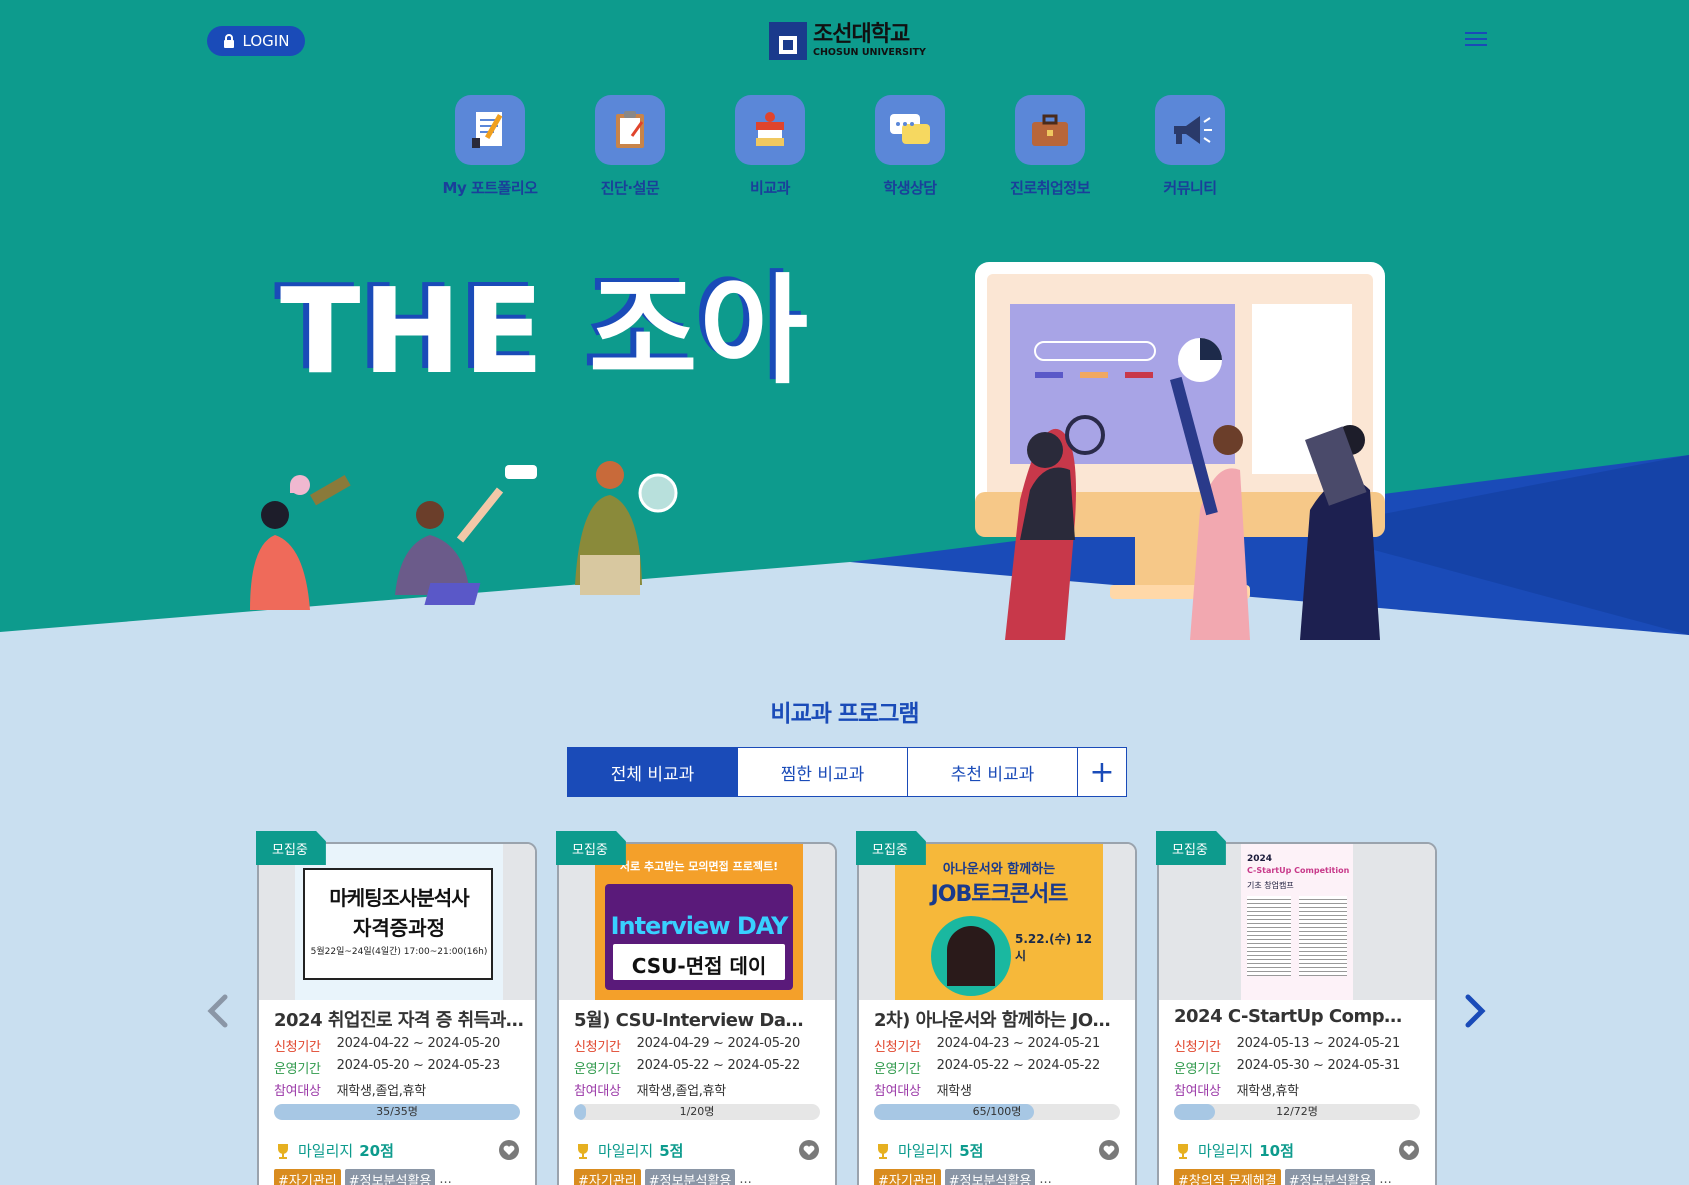 Image resolution: width=1689 pixels, height=1185 pixels. What do you see at coordinates (699, 926) in the screenshot?
I see `poster-line2: Interview DAY` at bounding box center [699, 926].